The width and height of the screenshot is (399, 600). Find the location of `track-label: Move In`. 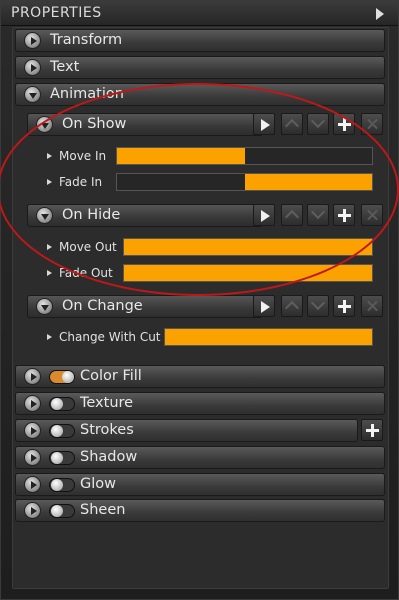

track-label: Move In is located at coordinates (83, 156).